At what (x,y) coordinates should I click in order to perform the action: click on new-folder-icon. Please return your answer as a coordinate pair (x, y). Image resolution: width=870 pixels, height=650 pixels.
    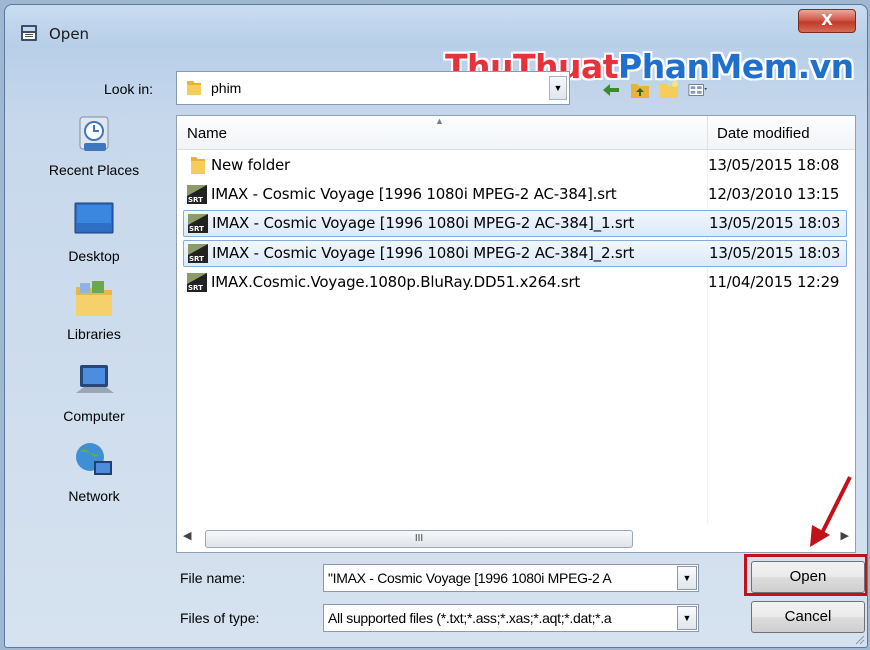
    Looking at the image, I should click on (669, 90).